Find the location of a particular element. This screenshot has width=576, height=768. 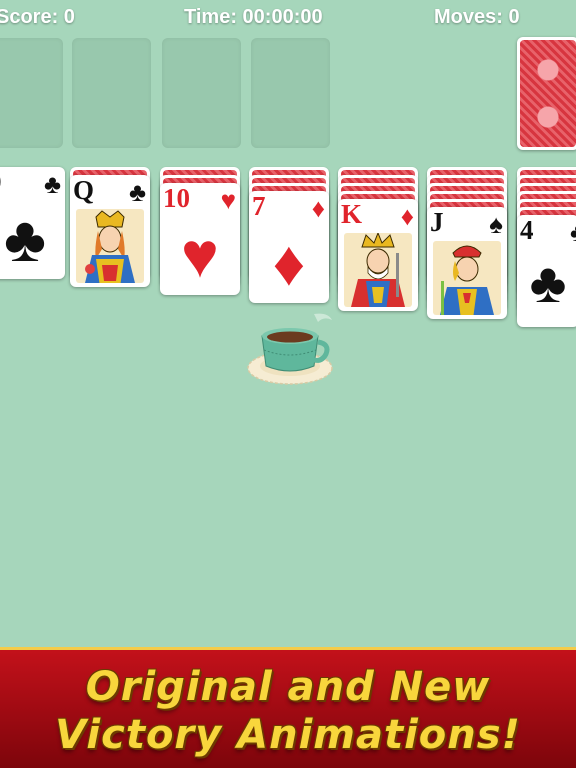

queen-portrait-icon is located at coordinates (110, 246).